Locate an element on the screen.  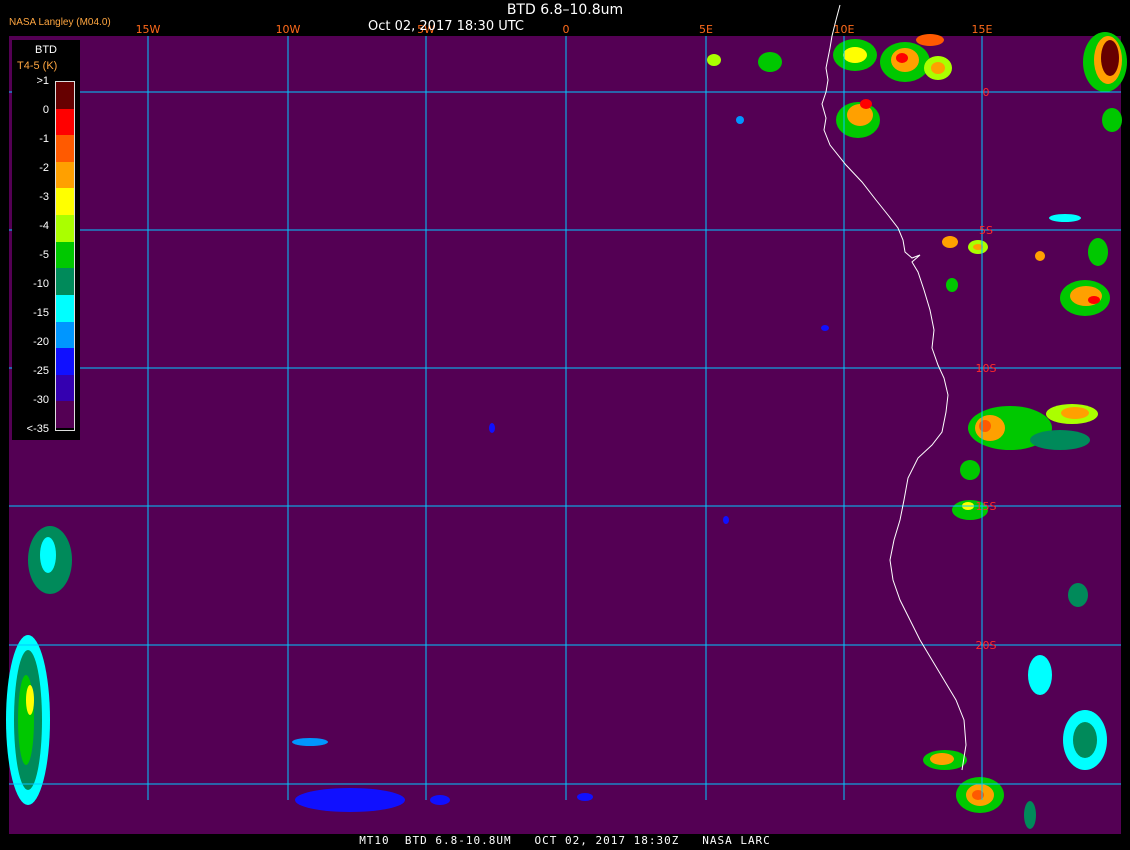
latitude-label: 5S is located at coordinates (986, 230).